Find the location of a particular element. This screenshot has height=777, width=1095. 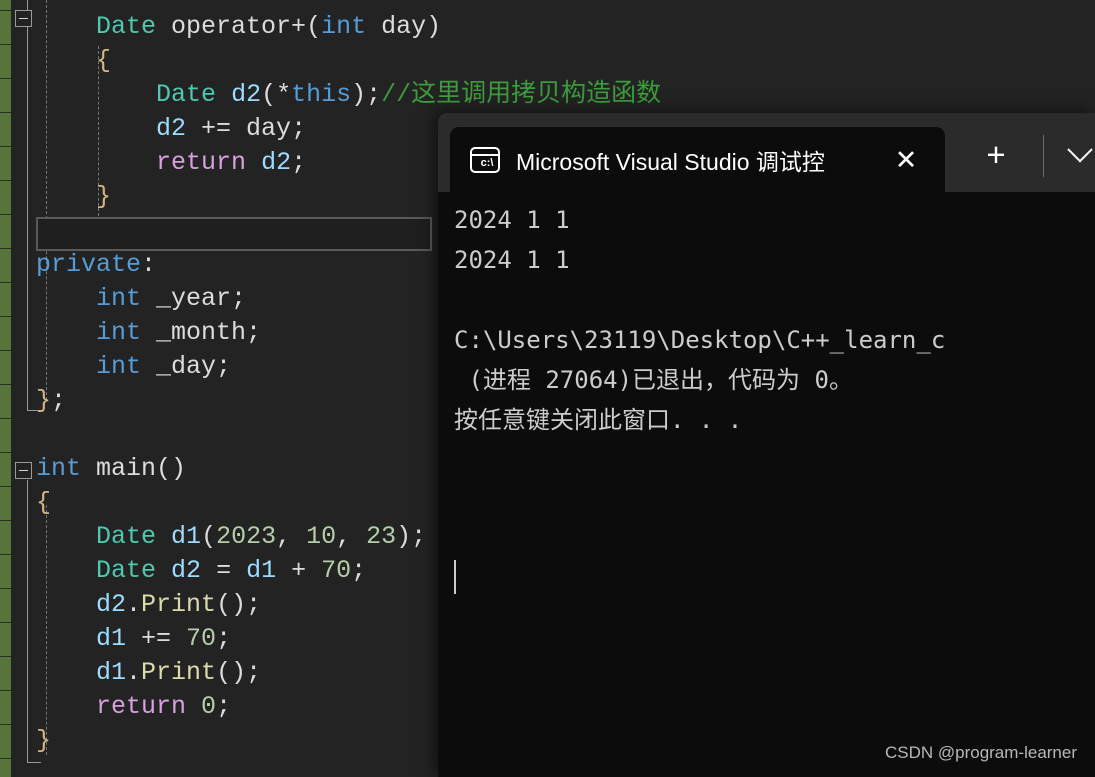

console-icon: c:\ is located at coordinates (485, 159).